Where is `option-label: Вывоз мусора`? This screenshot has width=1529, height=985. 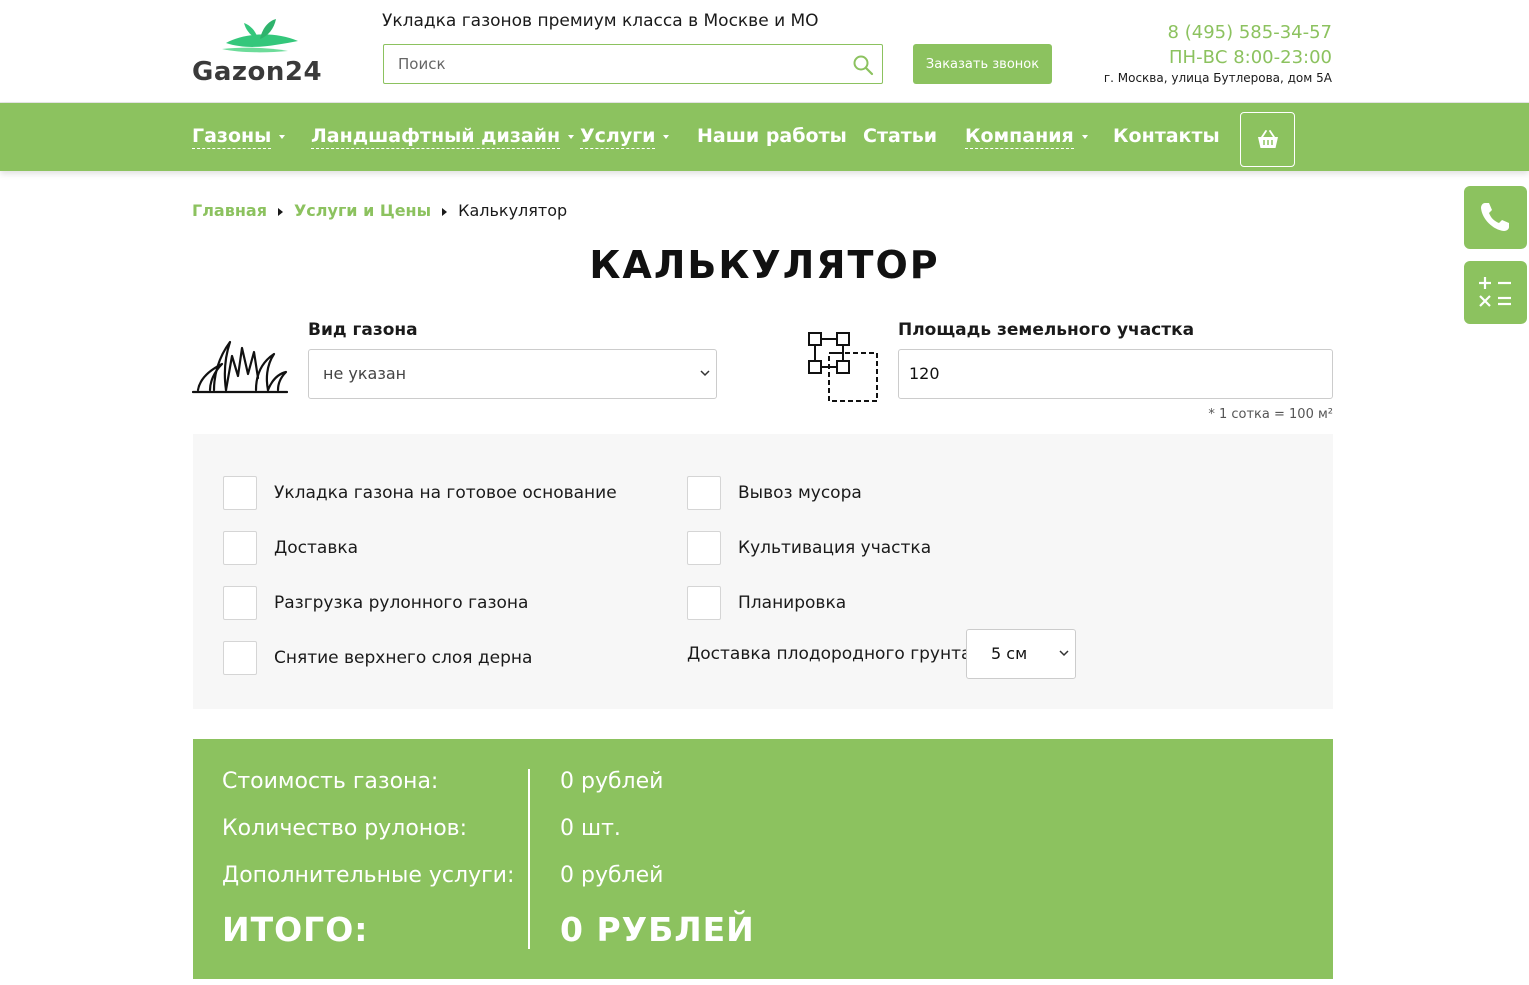
option-label: Вывоз мусора is located at coordinates (800, 493).